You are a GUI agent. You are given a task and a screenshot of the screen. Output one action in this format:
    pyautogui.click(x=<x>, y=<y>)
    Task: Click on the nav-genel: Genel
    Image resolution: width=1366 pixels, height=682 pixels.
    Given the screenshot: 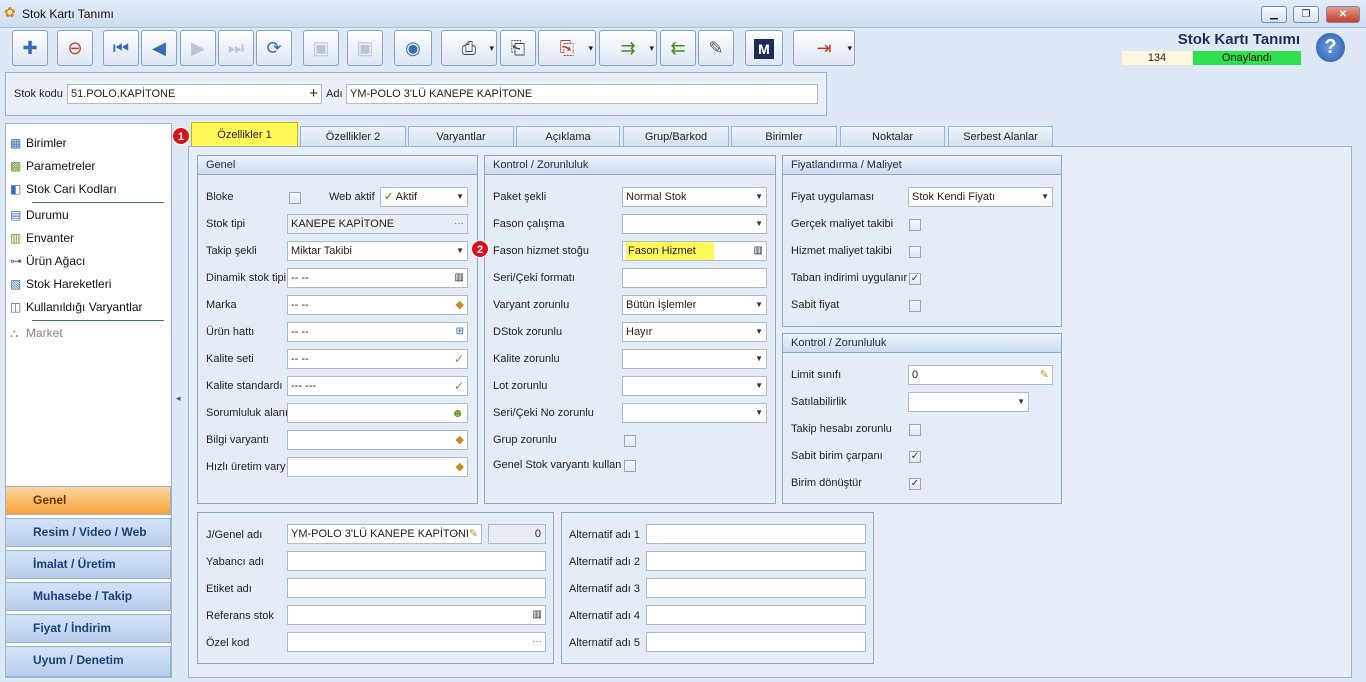 What is the action you would take?
    pyautogui.click(x=88, y=500)
    